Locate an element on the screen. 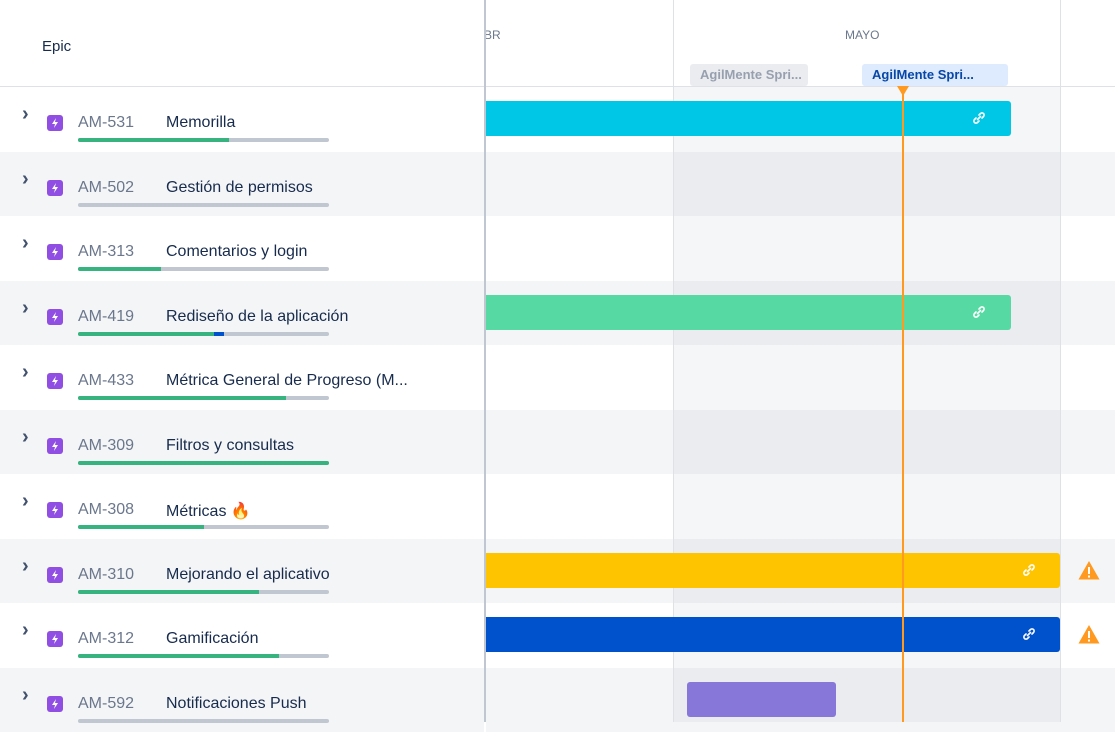 The image size is (1115, 732). epic-key: AM-308 is located at coordinates (106, 510).